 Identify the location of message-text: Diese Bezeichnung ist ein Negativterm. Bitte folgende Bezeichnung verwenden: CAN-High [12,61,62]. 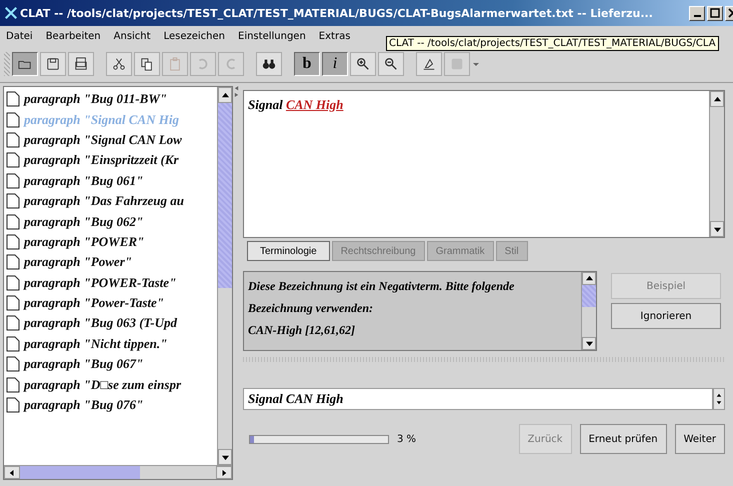
(381, 308).